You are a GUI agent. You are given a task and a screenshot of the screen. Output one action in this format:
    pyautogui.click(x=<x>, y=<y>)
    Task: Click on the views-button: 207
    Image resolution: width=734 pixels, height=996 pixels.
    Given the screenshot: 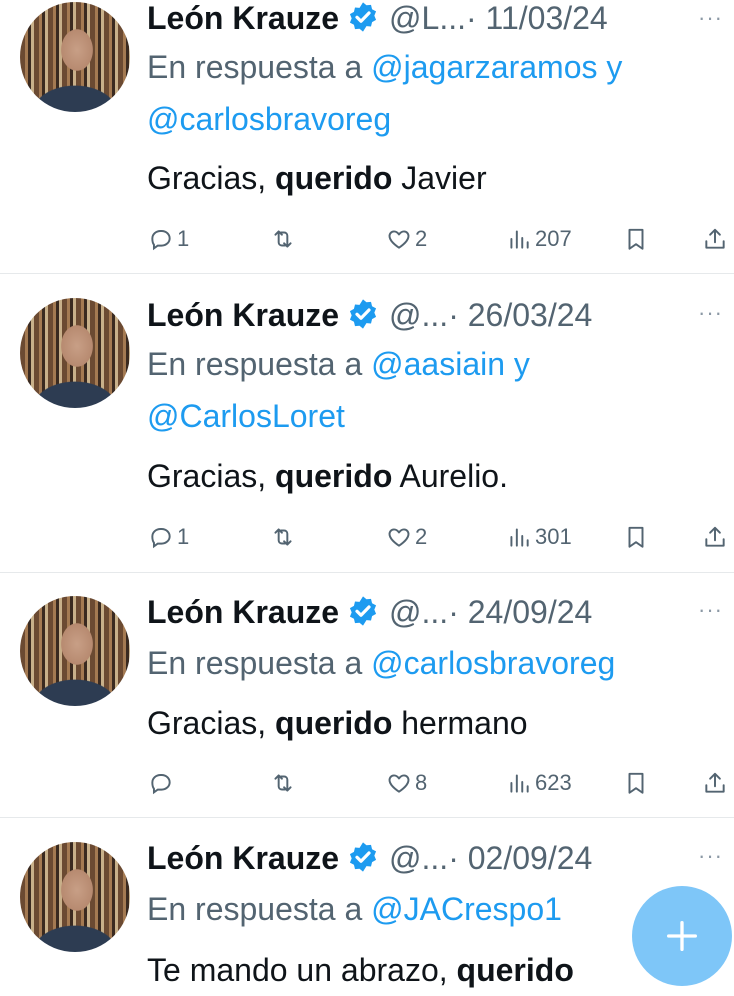 What is the action you would take?
    pyautogui.click(x=539, y=239)
    